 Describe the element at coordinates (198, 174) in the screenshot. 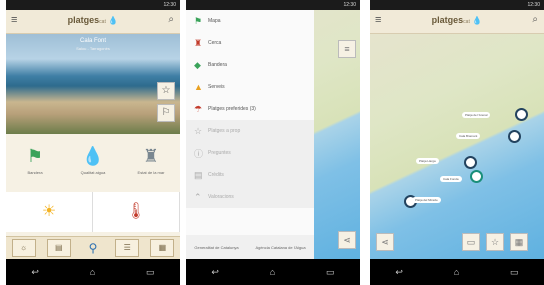

I see `document-icon: ▤` at that location.